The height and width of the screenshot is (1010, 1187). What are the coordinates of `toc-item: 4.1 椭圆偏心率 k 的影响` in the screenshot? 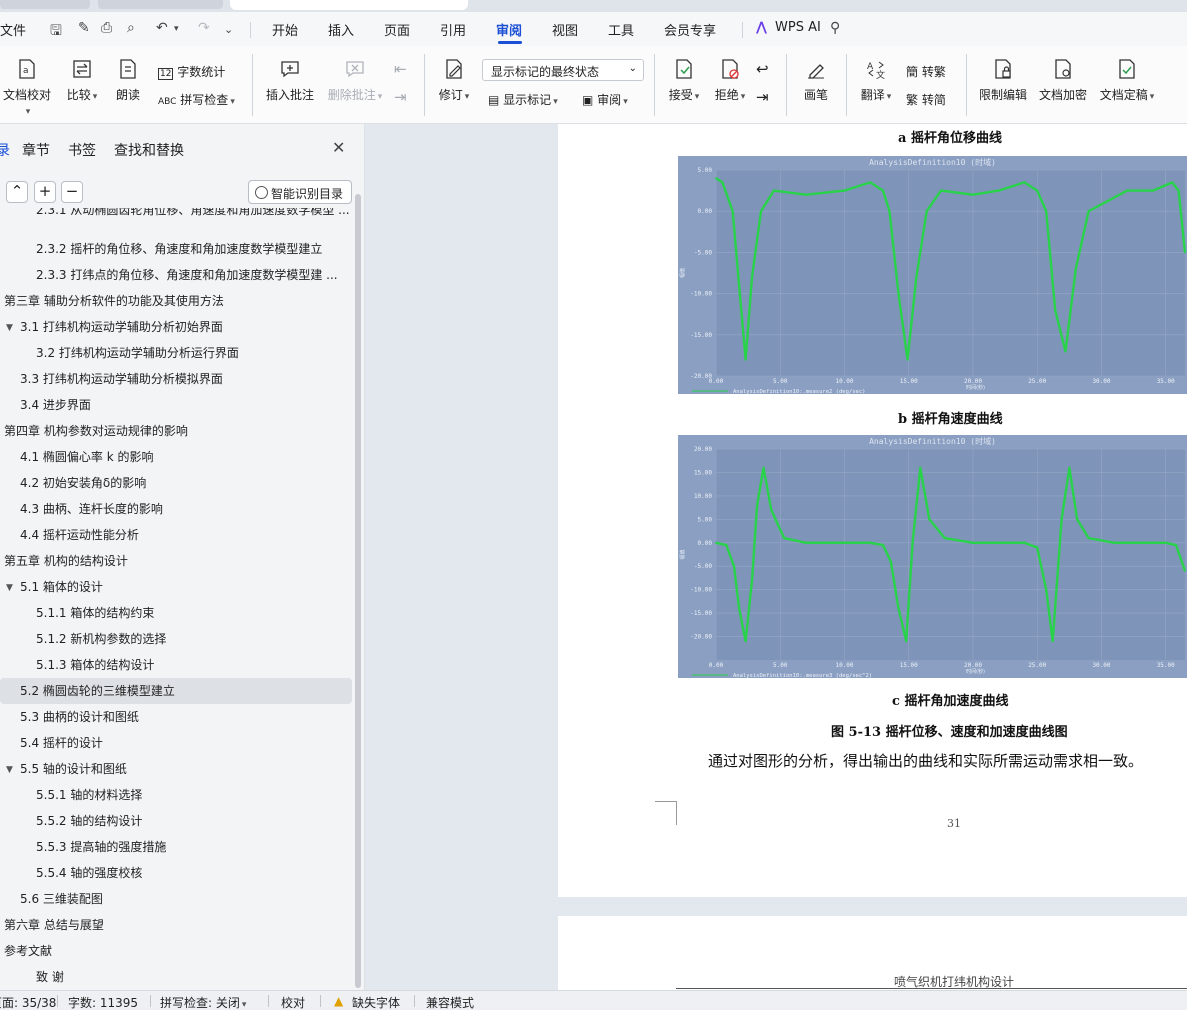 It's located at (86, 457).